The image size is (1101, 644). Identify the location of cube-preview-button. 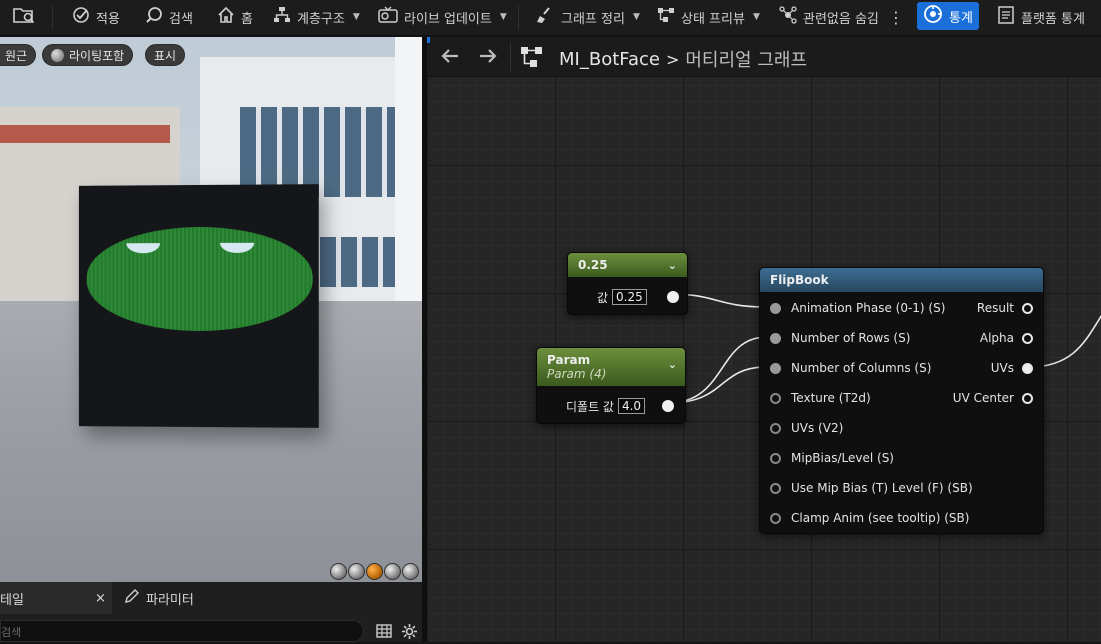
(392, 571).